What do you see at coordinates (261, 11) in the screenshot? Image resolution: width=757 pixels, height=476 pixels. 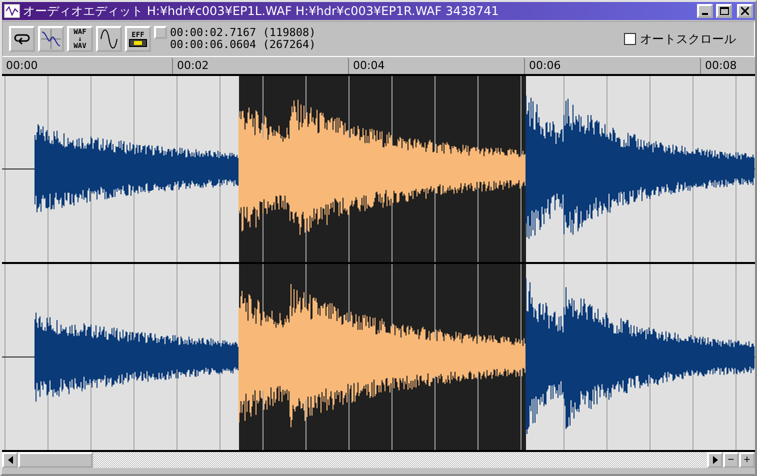 I see `window-title: オーディオエディット H:¥hdr¥c003¥EP1L.WAF H:¥hdr¥c003¥EP1R.WAF 3438741` at bounding box center [261, 11].